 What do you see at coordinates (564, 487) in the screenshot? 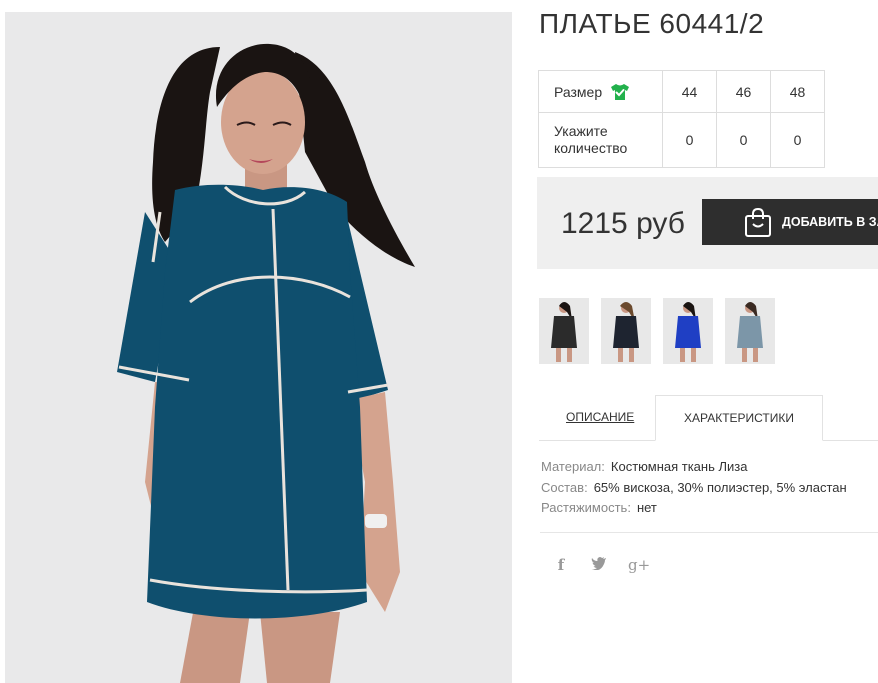
I see `spec-key: Состав:` at bounding box center [564, 487].